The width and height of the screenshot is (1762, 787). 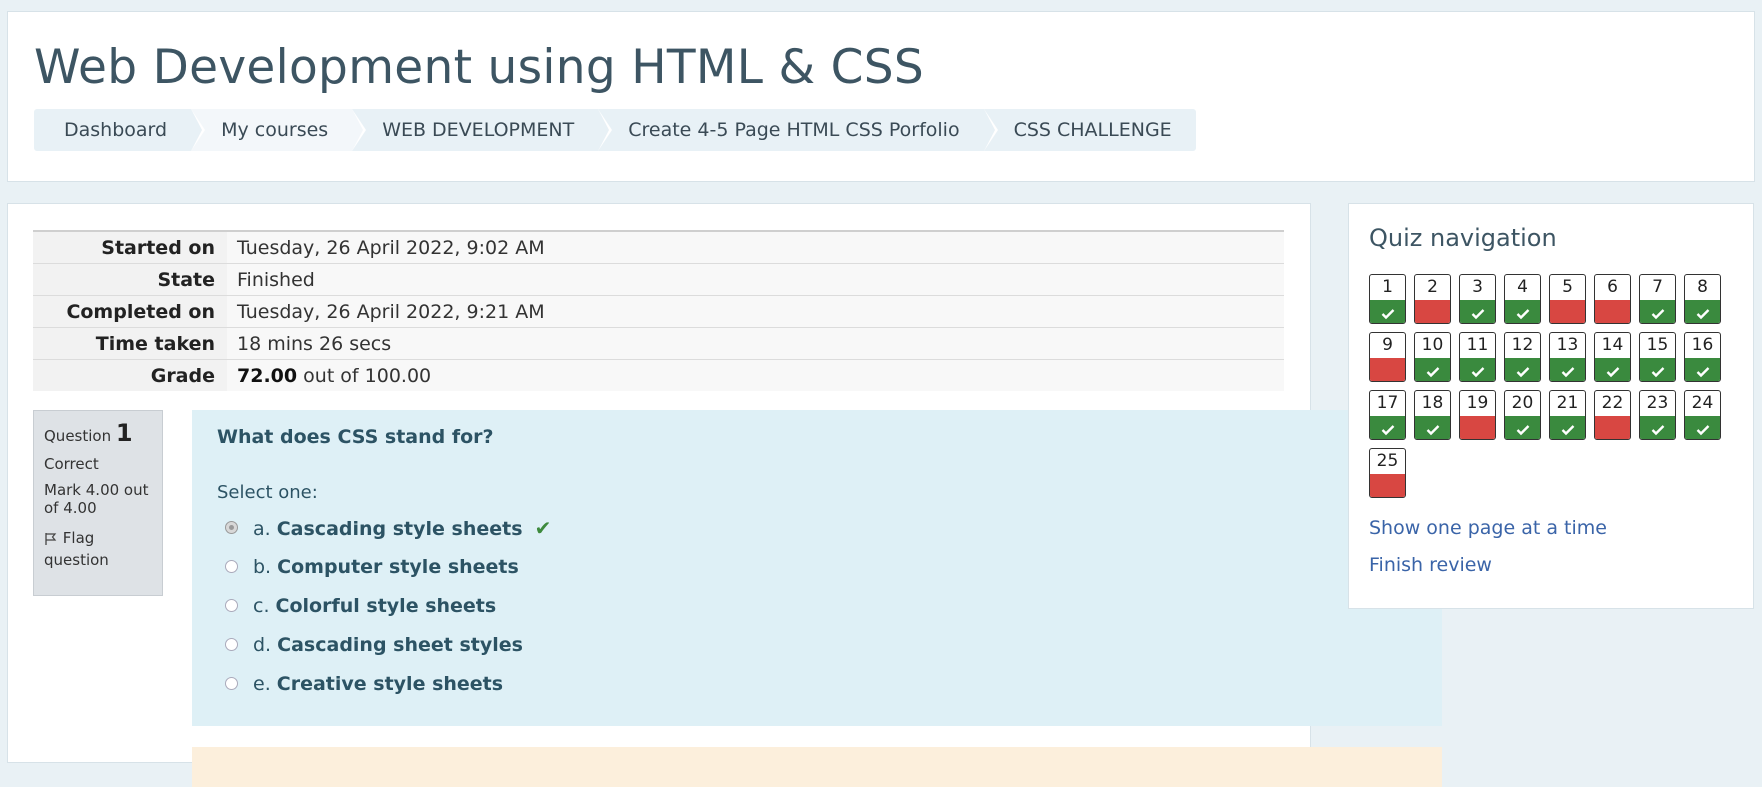 I want to click on quiz-nav-question-1: 1, so click(x=1387, y=299).